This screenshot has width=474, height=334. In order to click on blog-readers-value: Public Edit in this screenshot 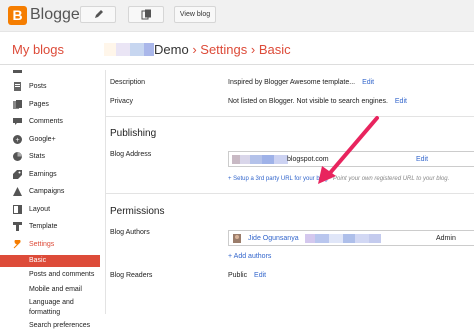, I will do `click(247, 275)`.